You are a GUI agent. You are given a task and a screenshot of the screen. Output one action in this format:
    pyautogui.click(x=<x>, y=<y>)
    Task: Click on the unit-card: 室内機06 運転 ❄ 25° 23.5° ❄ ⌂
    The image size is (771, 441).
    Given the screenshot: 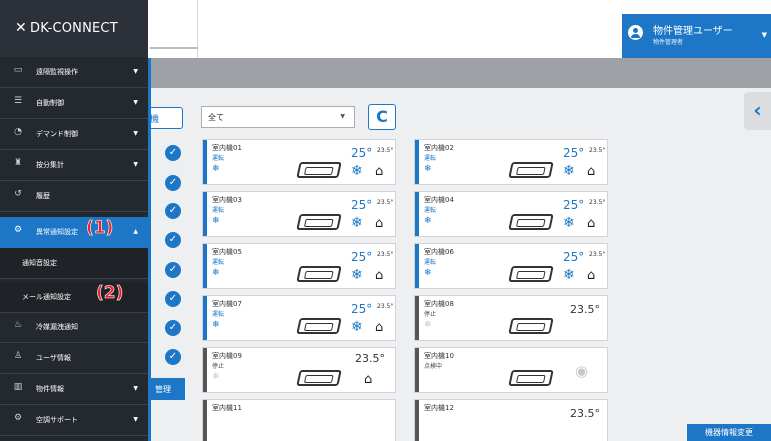 What is the action you would take?
    pyautogui.click(x=511, y=266)
    